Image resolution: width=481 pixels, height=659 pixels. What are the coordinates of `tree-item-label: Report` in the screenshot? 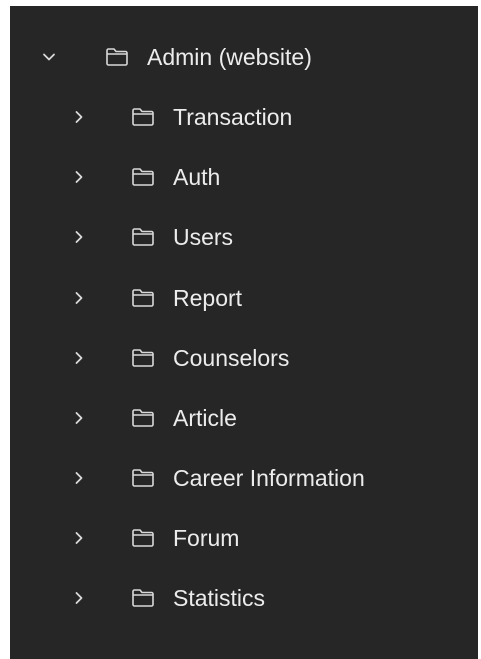 It's located at (208, 297).